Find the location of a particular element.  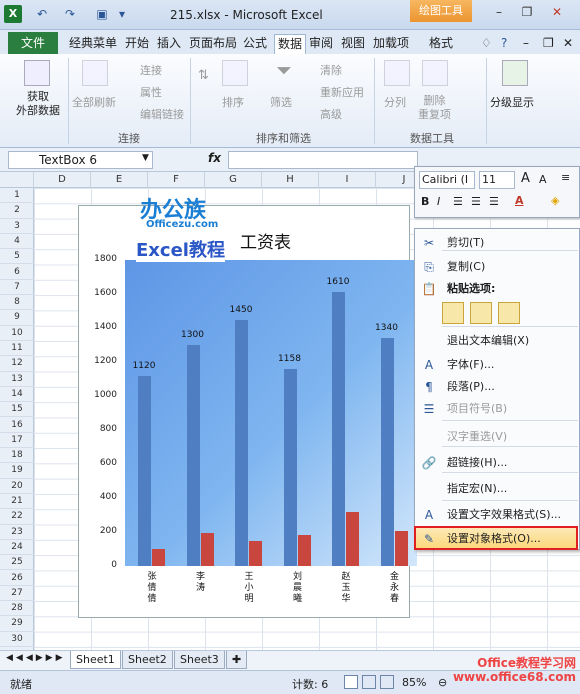

column-header: F is located at coordinates (176, 180).